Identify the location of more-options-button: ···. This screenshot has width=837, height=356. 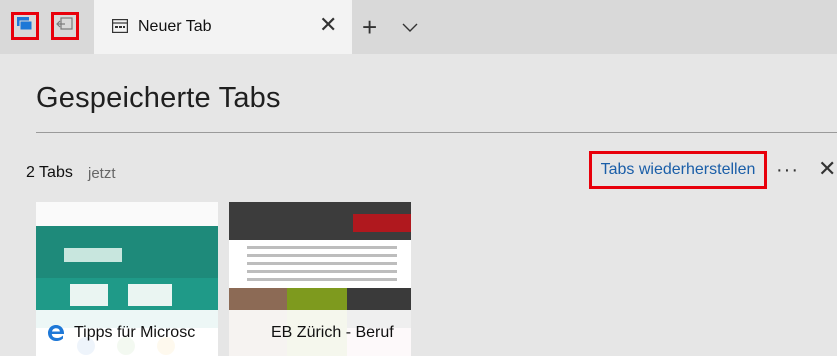
(787, 170).